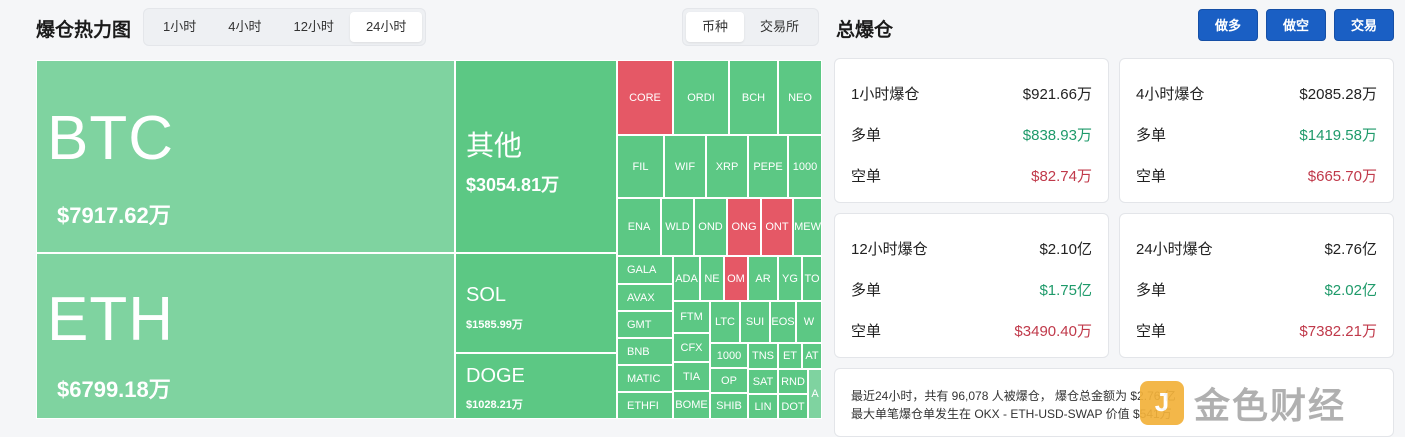 The height and width of the screenshot is (437, 1405). What do you see at coordinates (536, 303) in the screenshot?
I see `tile-sol: SOL $1585.99万` at bounding box center [536, 303].